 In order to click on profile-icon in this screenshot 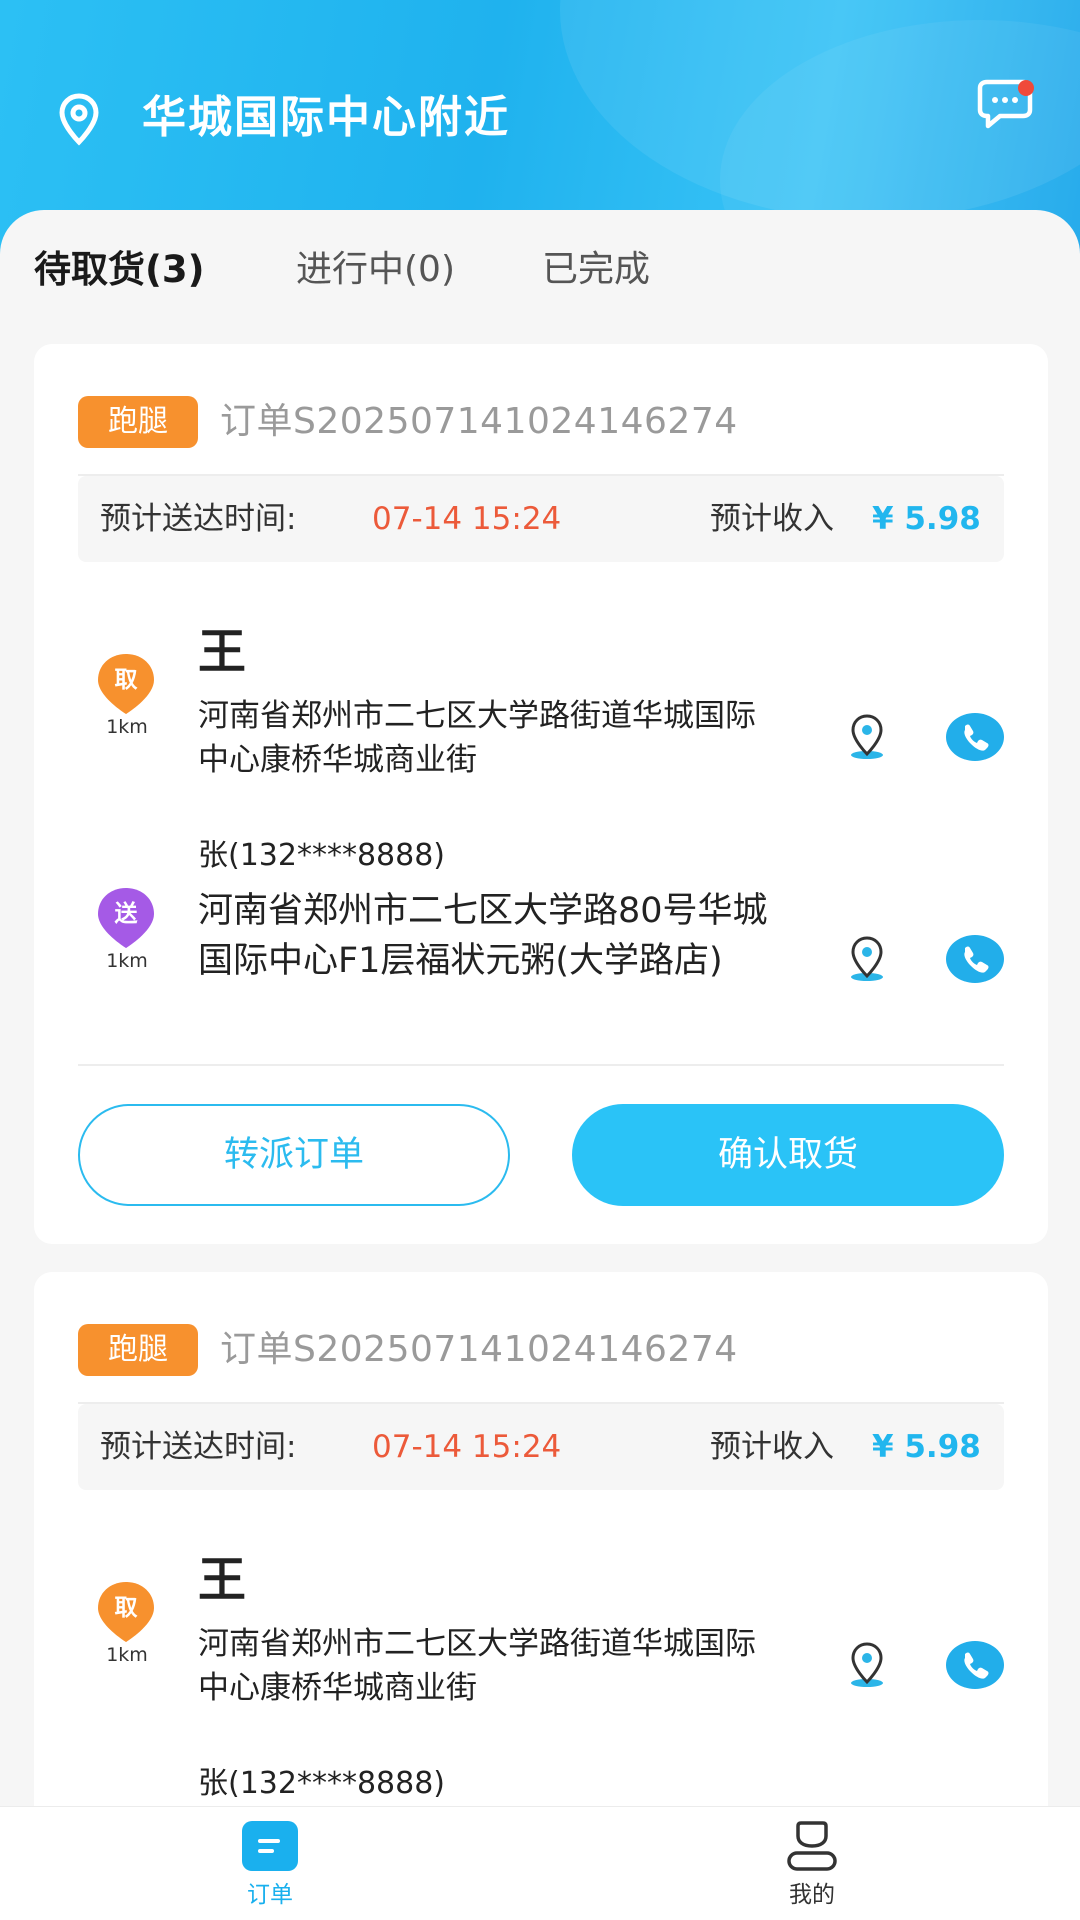, I will do `click(812, 1846)`.